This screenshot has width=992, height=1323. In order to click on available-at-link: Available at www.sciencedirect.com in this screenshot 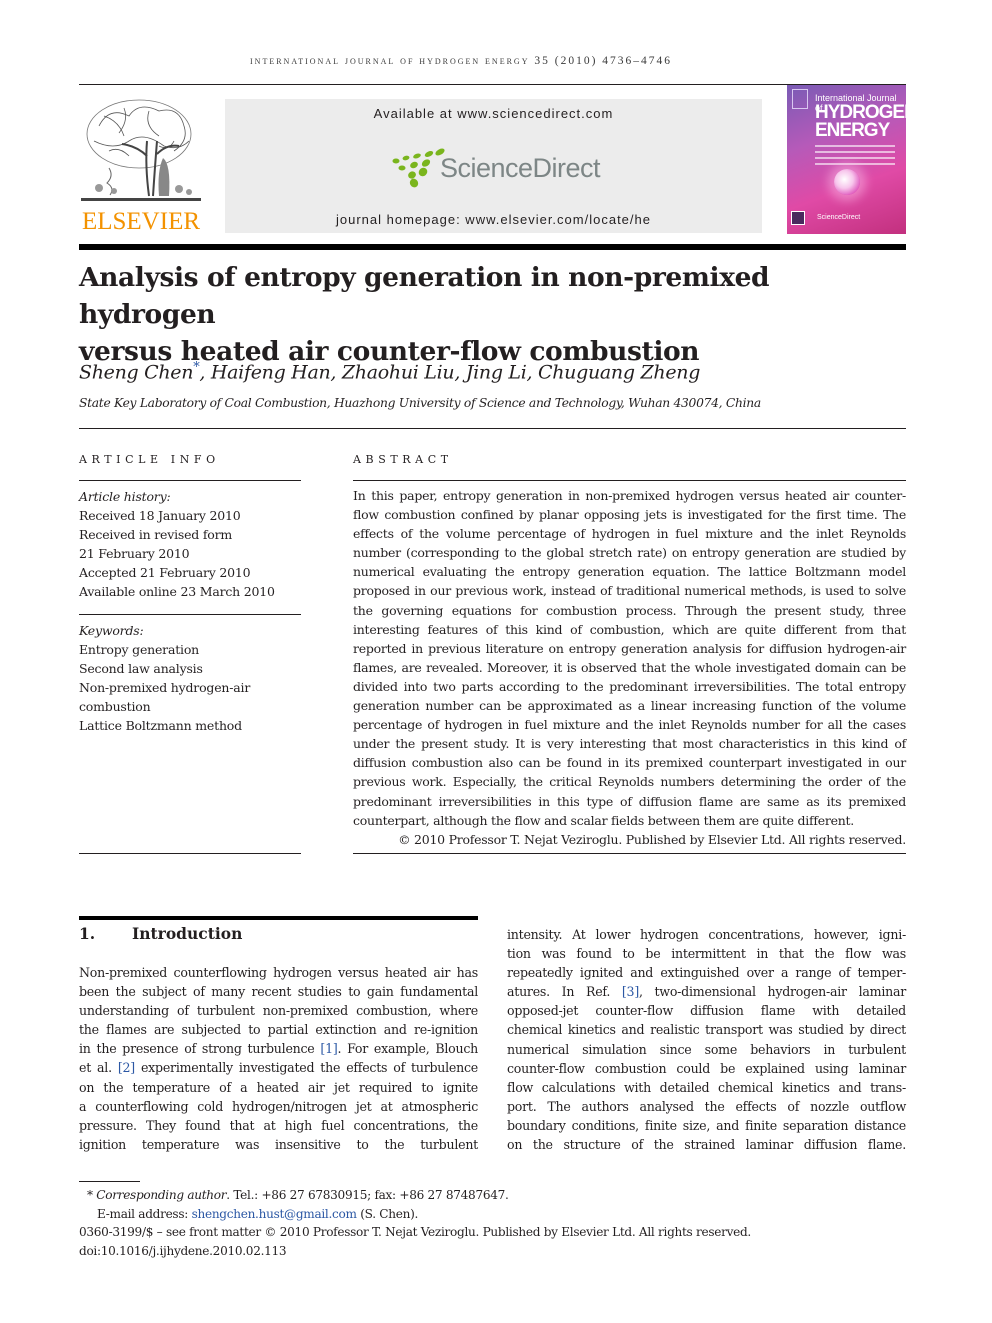, I will do `click(493, 113)`.